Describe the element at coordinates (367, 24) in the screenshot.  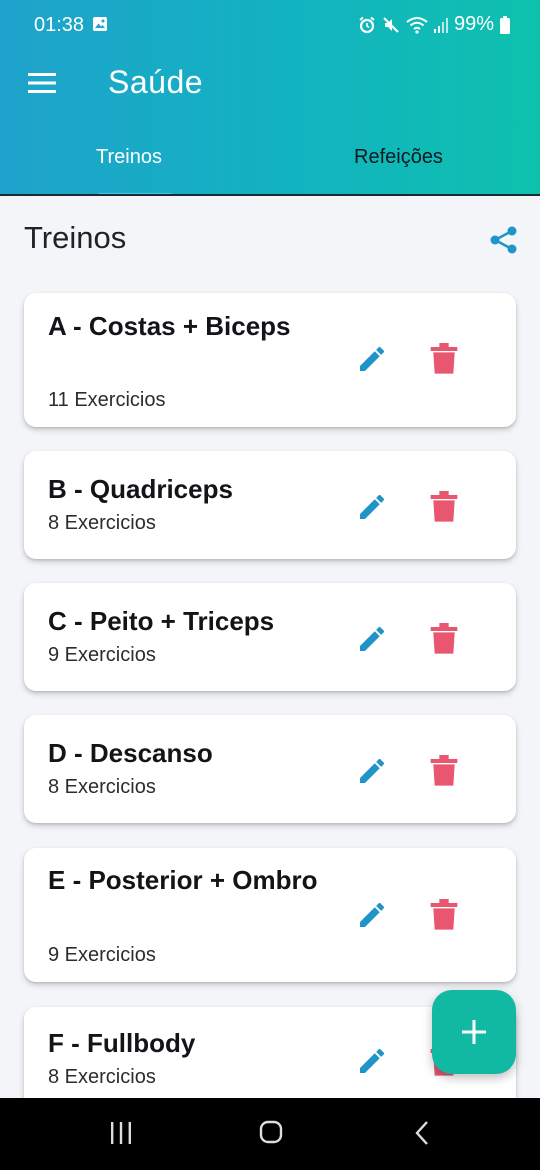
I see `alarm-icon` at that location.